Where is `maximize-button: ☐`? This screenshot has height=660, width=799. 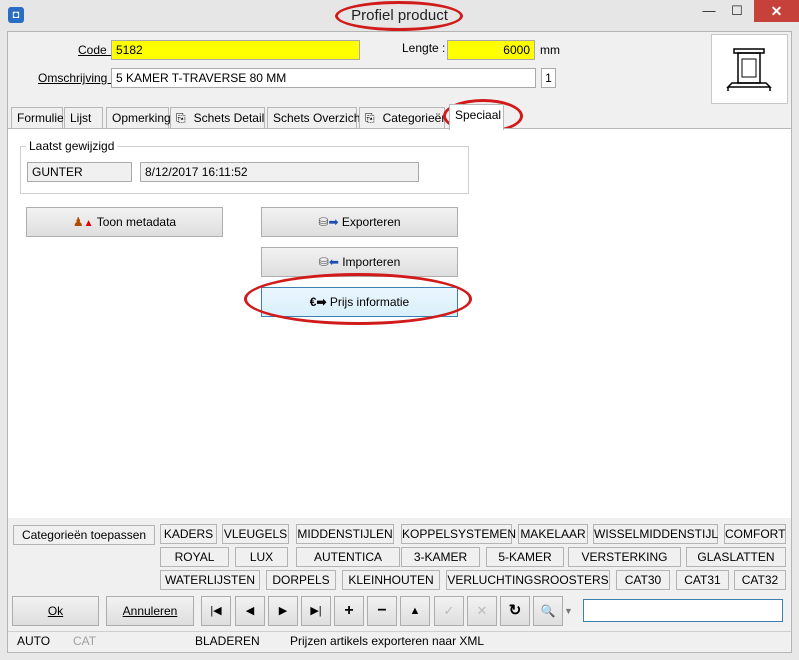 maximize-button: ☐ is located at coordinates (737, 11).